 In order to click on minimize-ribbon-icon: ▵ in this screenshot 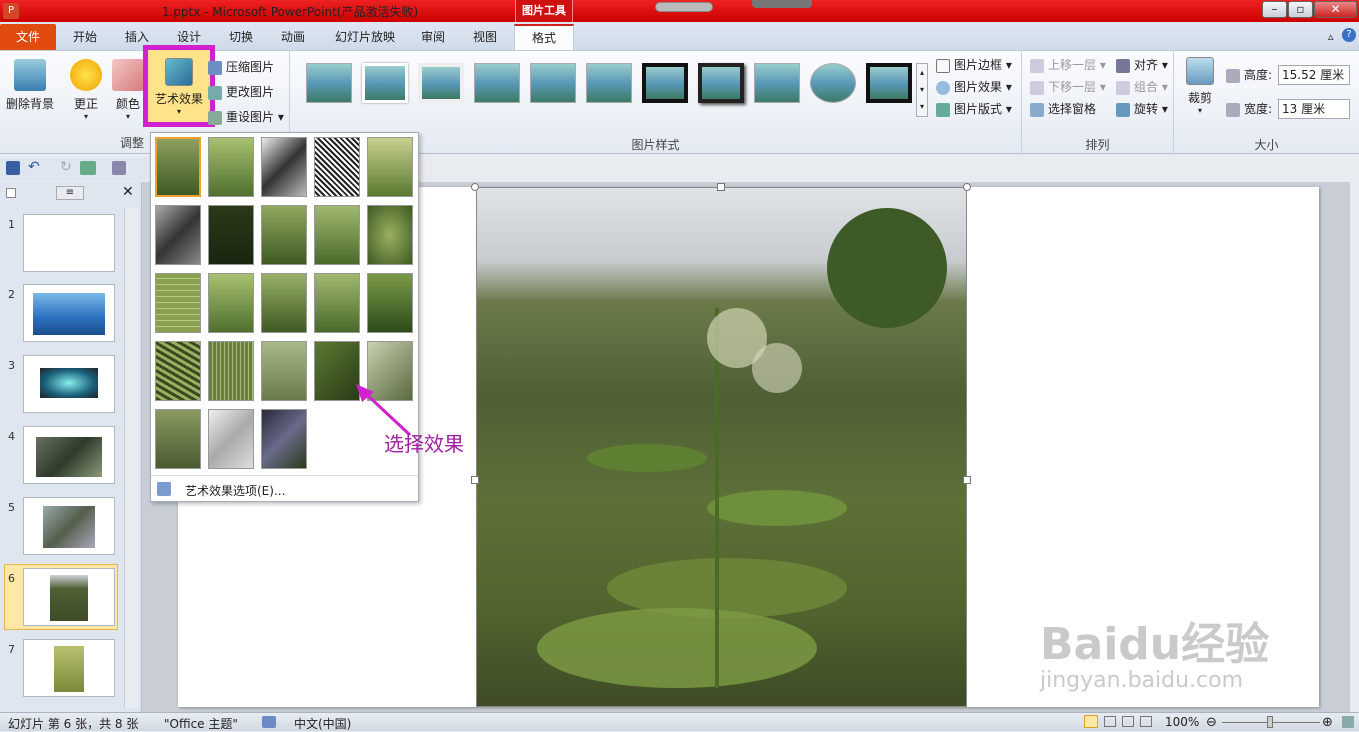, I will do `click(1331, 36)`.